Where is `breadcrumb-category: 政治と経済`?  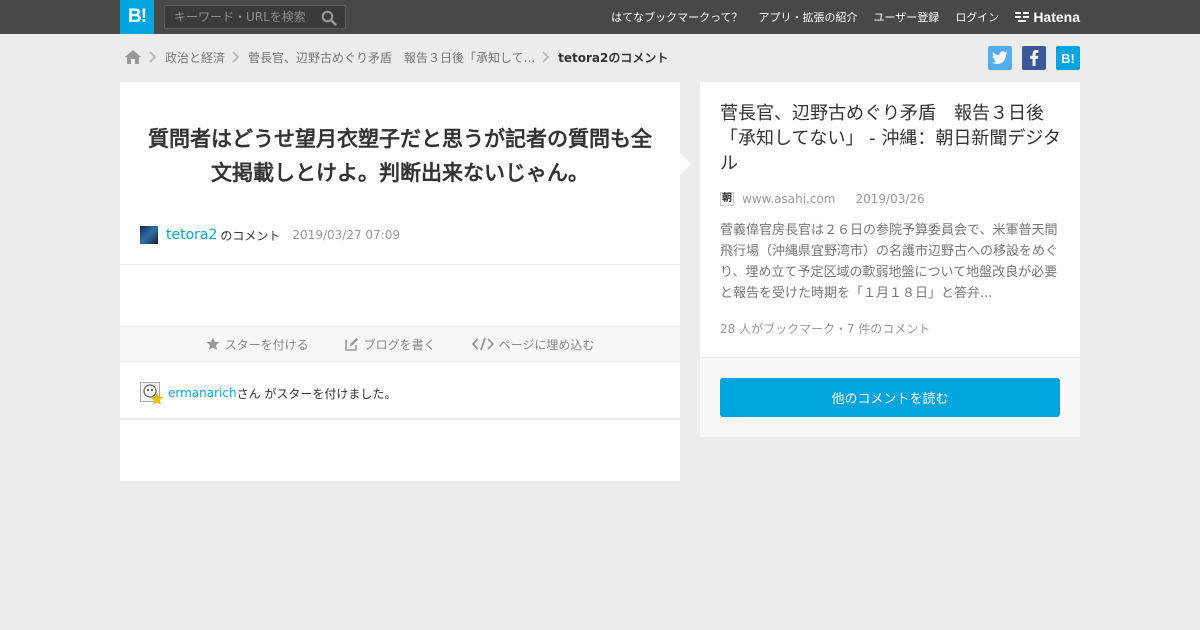 breadcrumb-category: 政治と経済 is located at coordinates (195, 57).